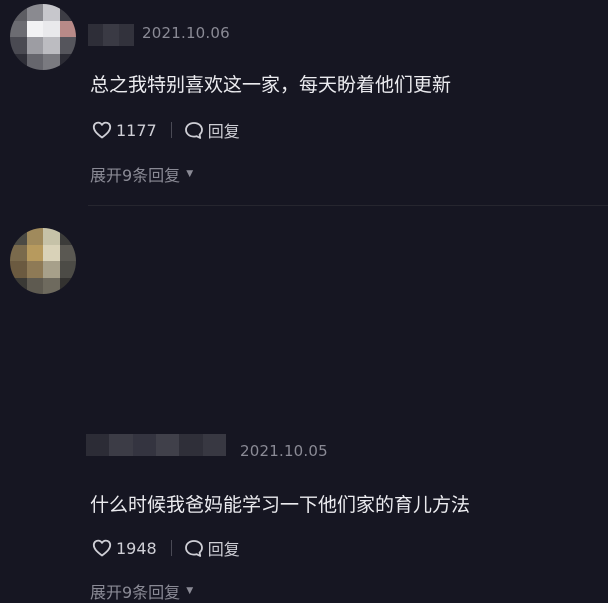 This screenshot has width=608, height=603. I want to click on comment-text: 总之我特别喜欢这一家，每天盼着他们更新, so click(271, 85).